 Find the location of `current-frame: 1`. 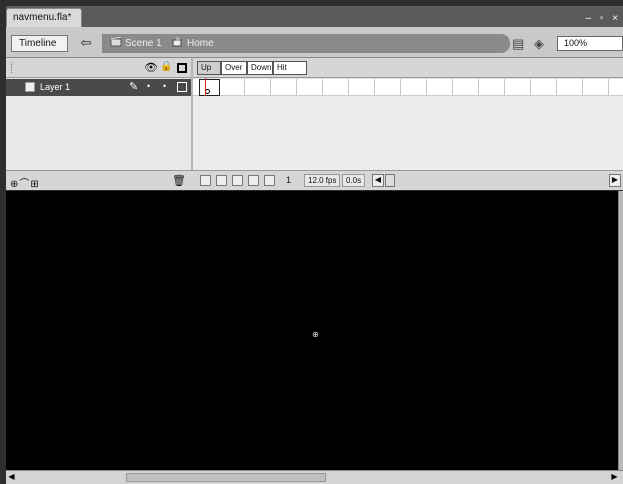

current-frame: 1 is located at coordinates (289, 180).